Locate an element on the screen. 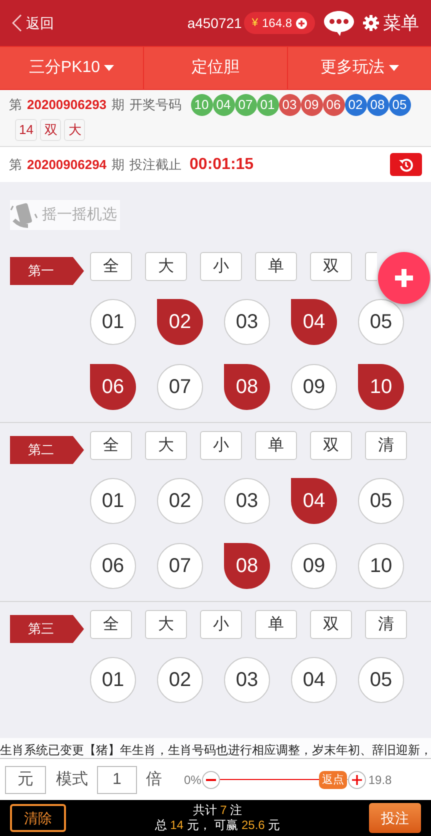  tab: 更多玩法 is located at coordinates (359, 68).